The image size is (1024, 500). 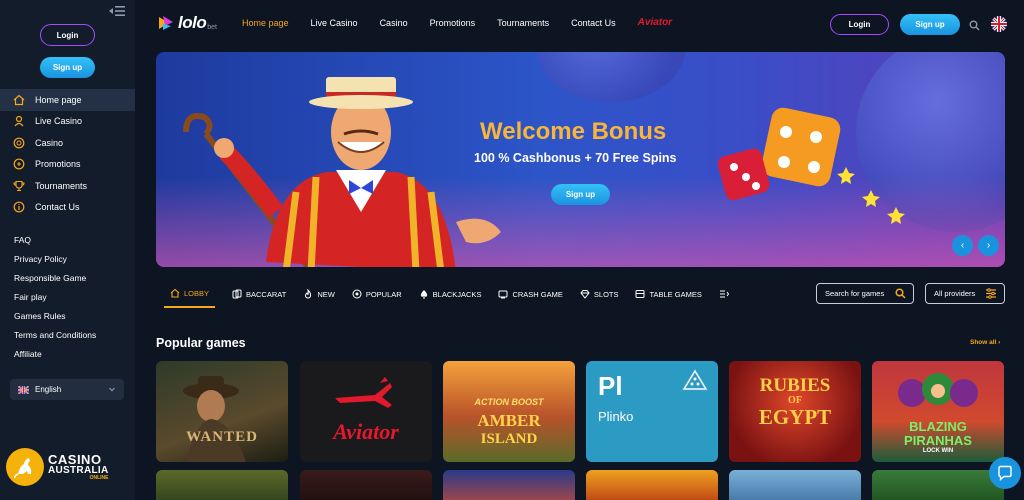 What do you see at coordinates (55, 356) in the screenshot?
I see `link-affiliate: Affiliate` at bounding box center [55, 356].